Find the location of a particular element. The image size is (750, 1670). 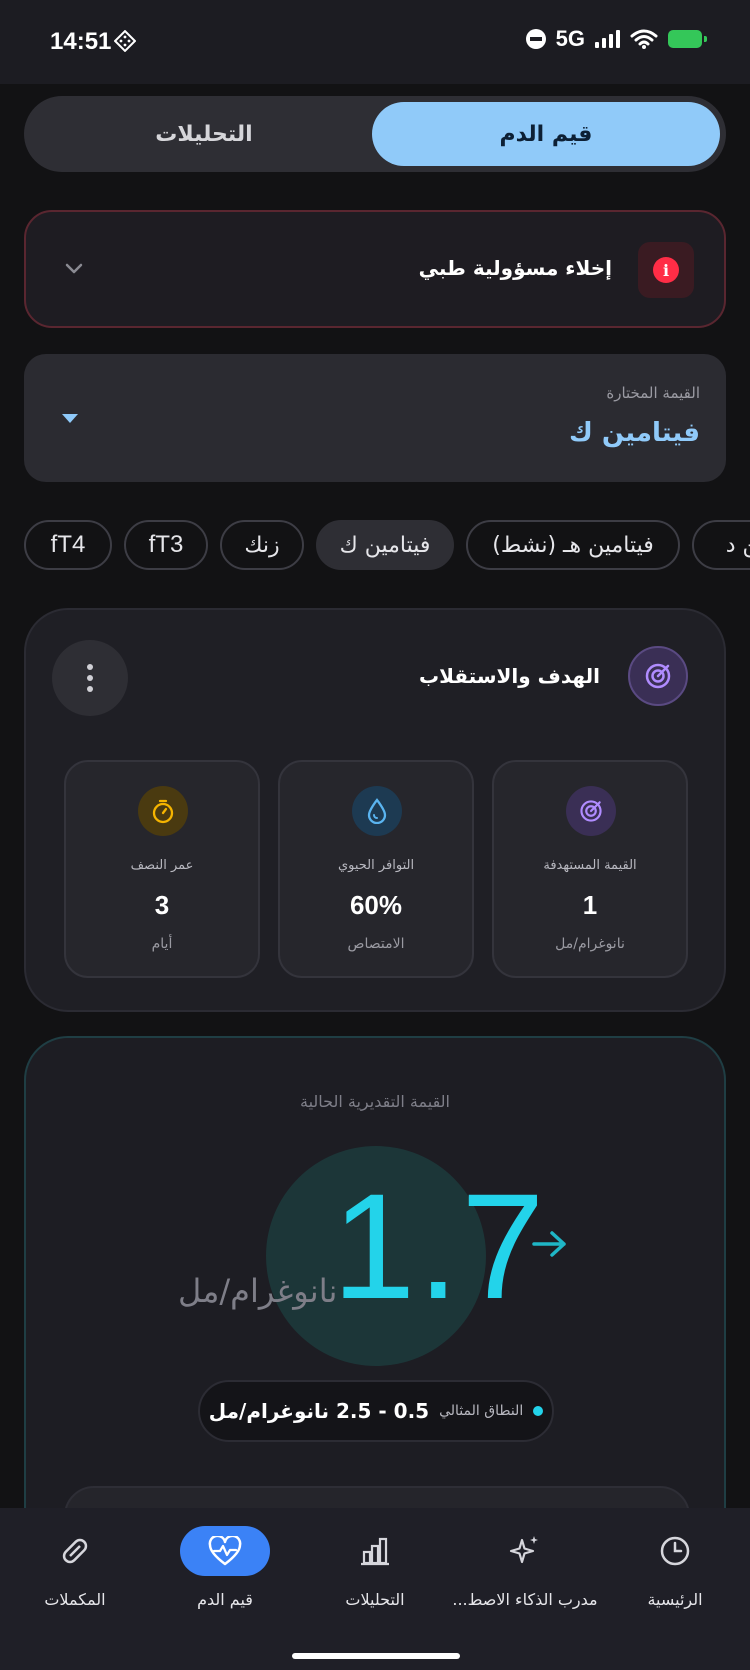

network-type: 5G is located at coordinates (570, 38).